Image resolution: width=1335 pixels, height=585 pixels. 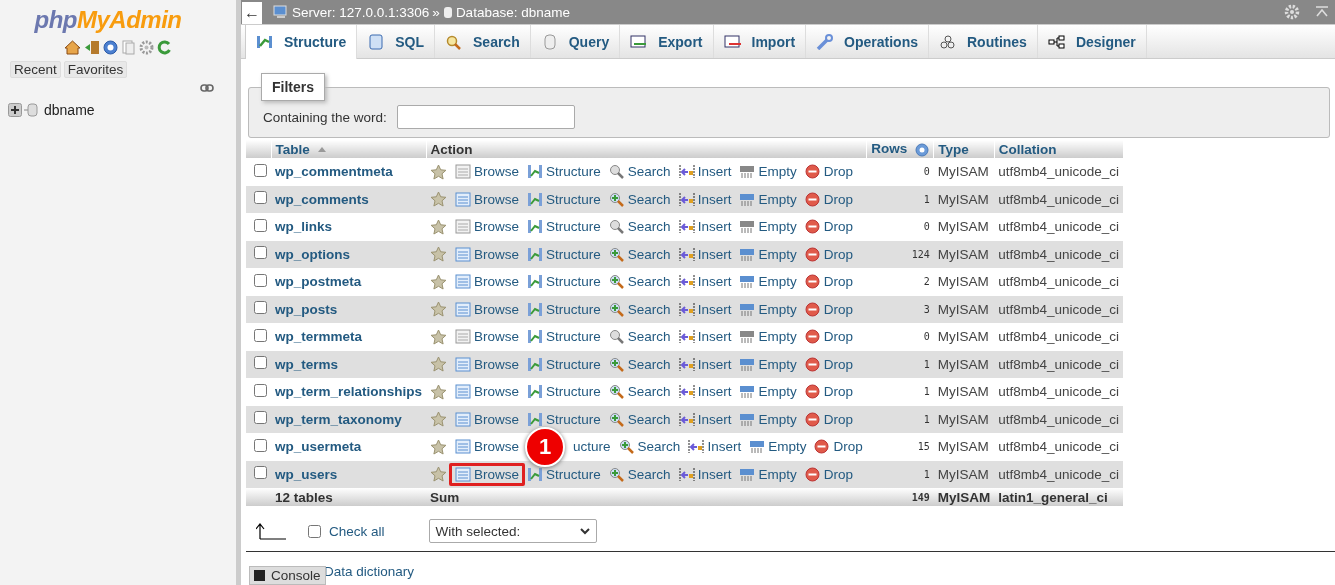 What do you see at coordinates (92, 47) in the screenshot?
I see `exit-icon` at bounding box center [92, 47].